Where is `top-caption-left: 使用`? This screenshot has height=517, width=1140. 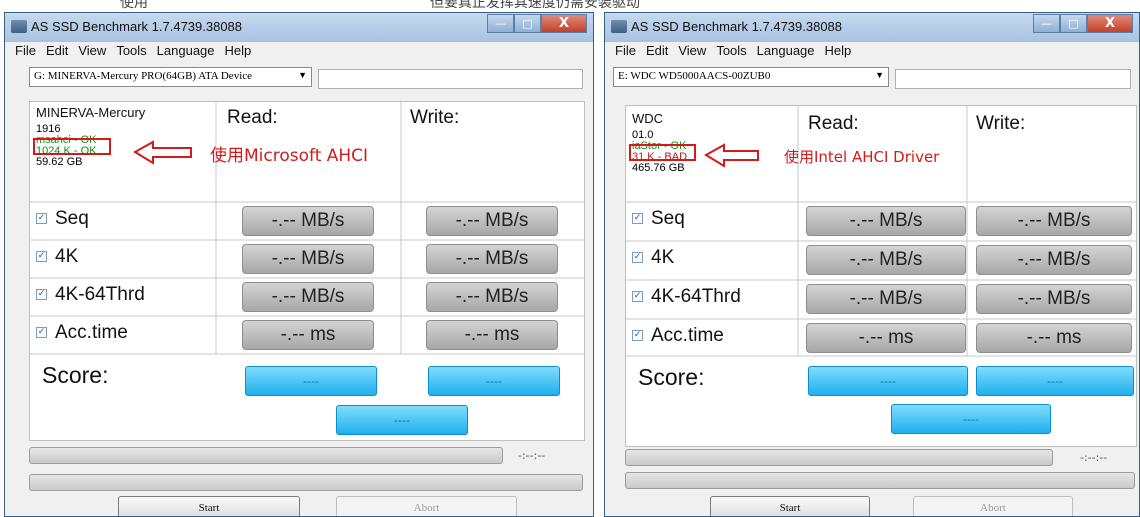 top-caption-left: 使用 is located at coordinates (134, 5).